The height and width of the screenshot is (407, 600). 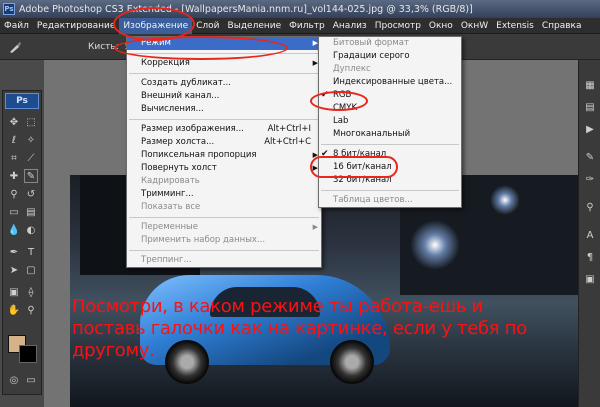 I want to click on panel-dock: ▦ ▤ ▶ ✎ ✑ ⚲ A ¶ ▣, so click(x=589, y=233).